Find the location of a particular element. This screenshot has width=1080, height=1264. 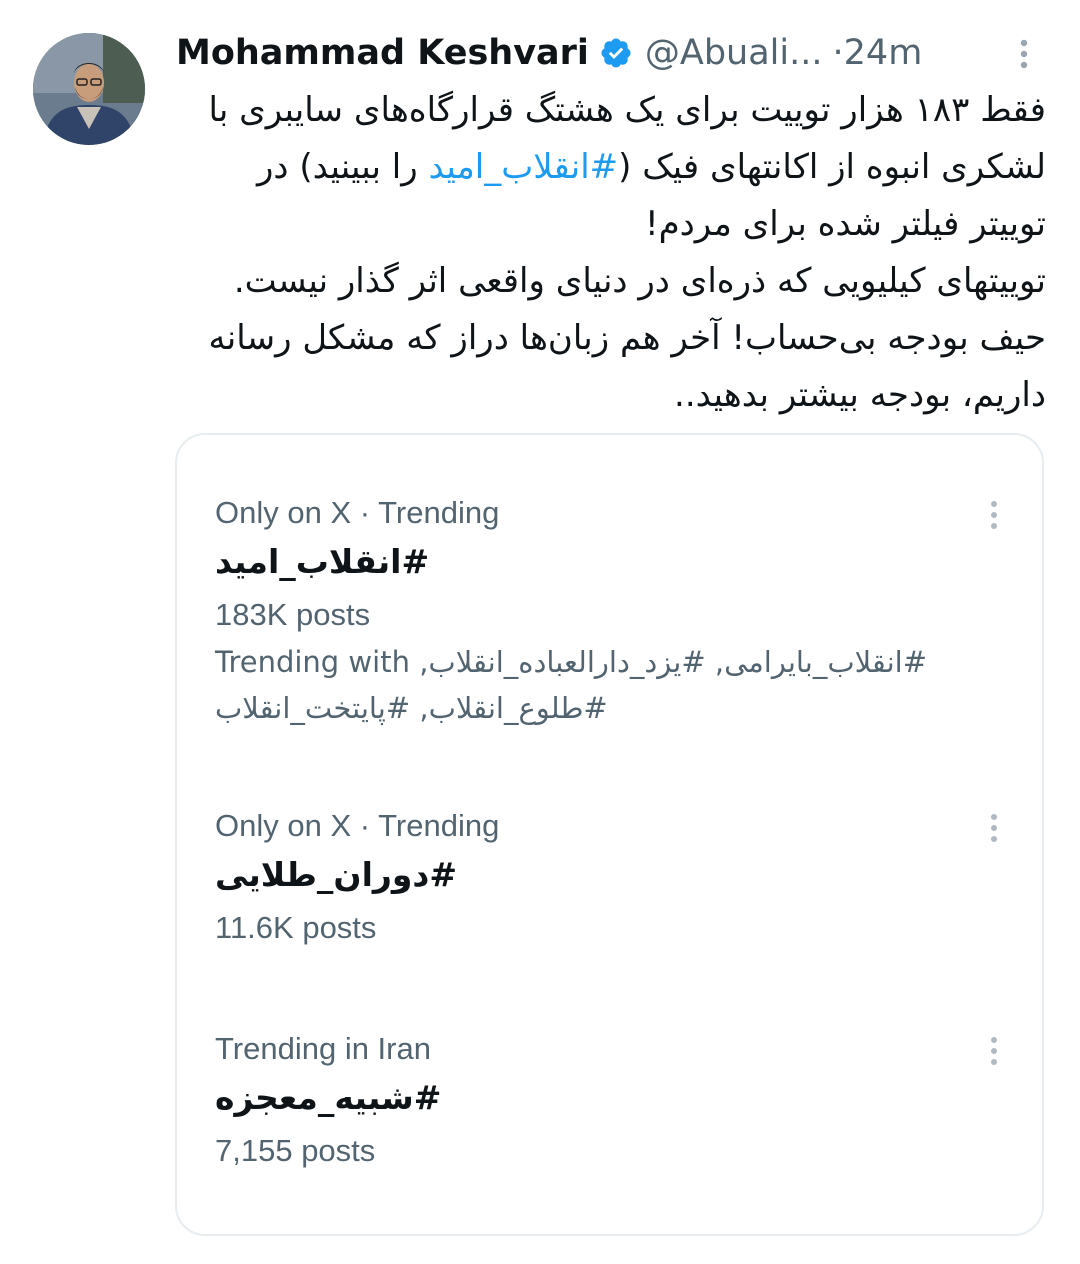

verified-badge-icon is located at coordinates (616, 53).